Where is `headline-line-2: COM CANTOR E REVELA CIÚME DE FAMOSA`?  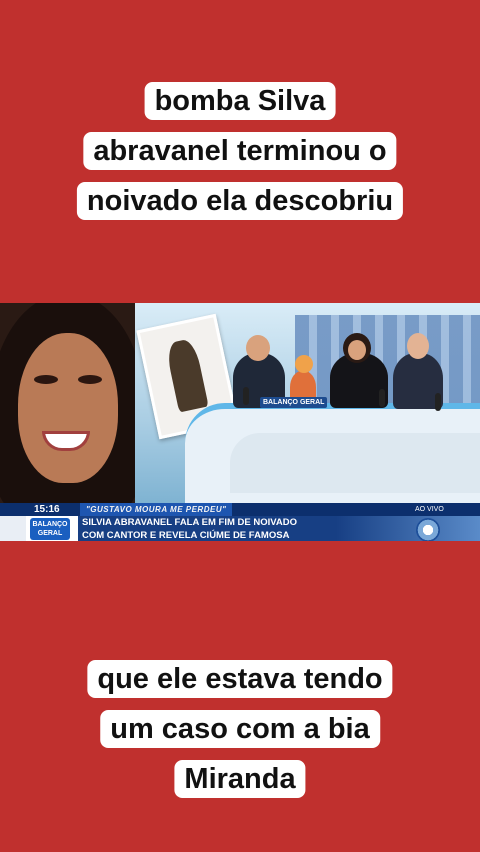
headline-line-2: COM CANTOR E REVELA CIÚME DE FAMOSA is located at coordinates (186, 535).